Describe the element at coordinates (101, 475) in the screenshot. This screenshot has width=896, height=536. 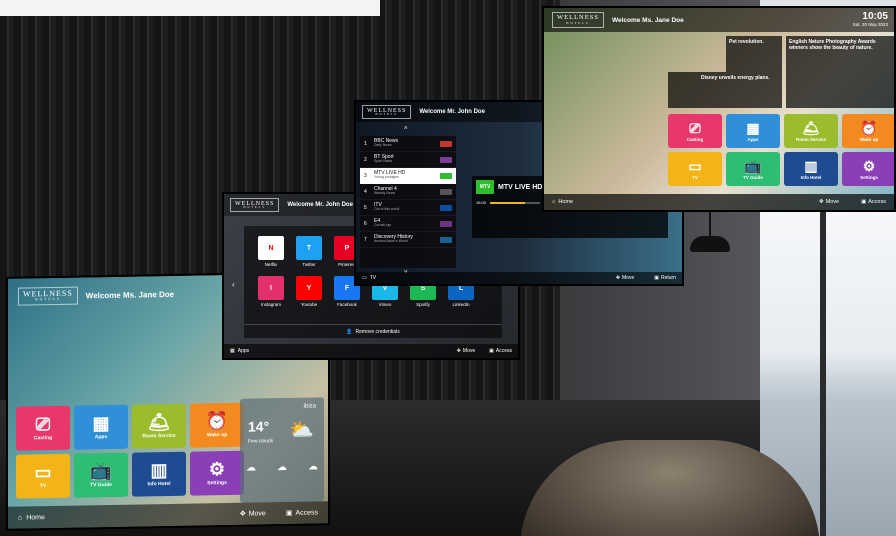
I see `tv1-tv-guide-tile: 📺 TV Guide` at that location.